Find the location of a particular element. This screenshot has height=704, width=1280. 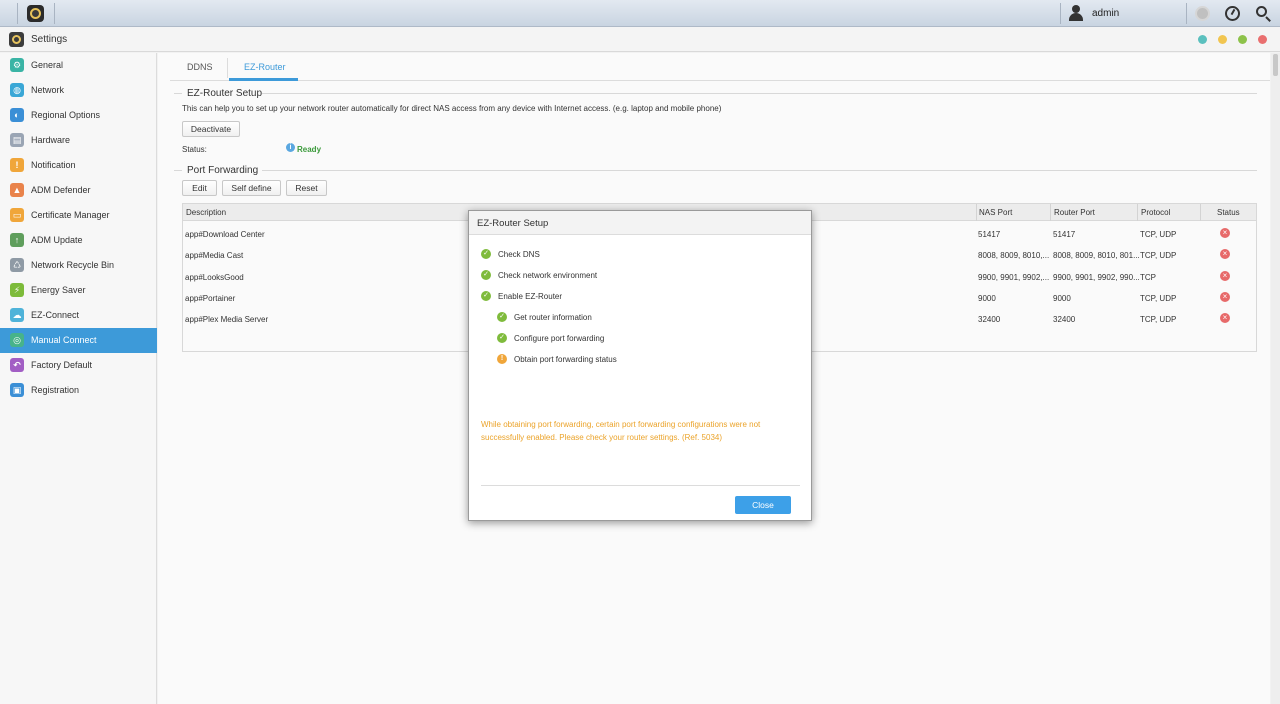

sidebar-item-adm-defender: ▲ ADM Defender is located at coordinates (78, 190).